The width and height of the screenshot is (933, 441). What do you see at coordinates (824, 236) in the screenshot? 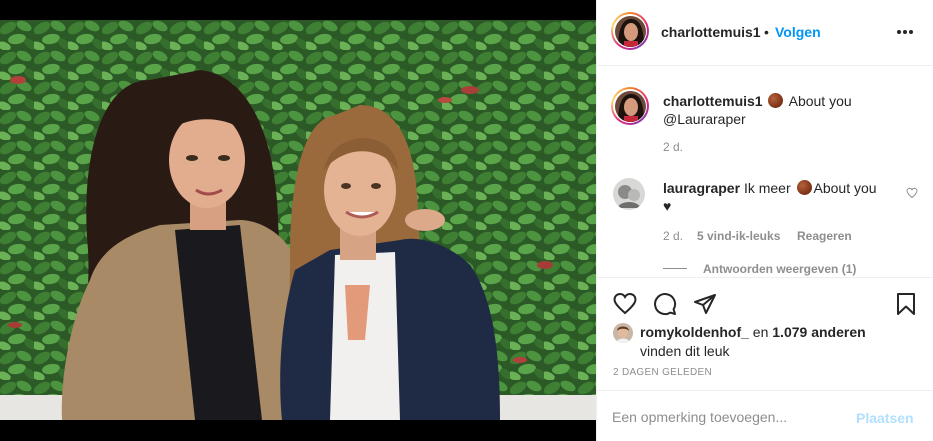
I see `reply-button: Reageren` at bounding box center [824, 236].